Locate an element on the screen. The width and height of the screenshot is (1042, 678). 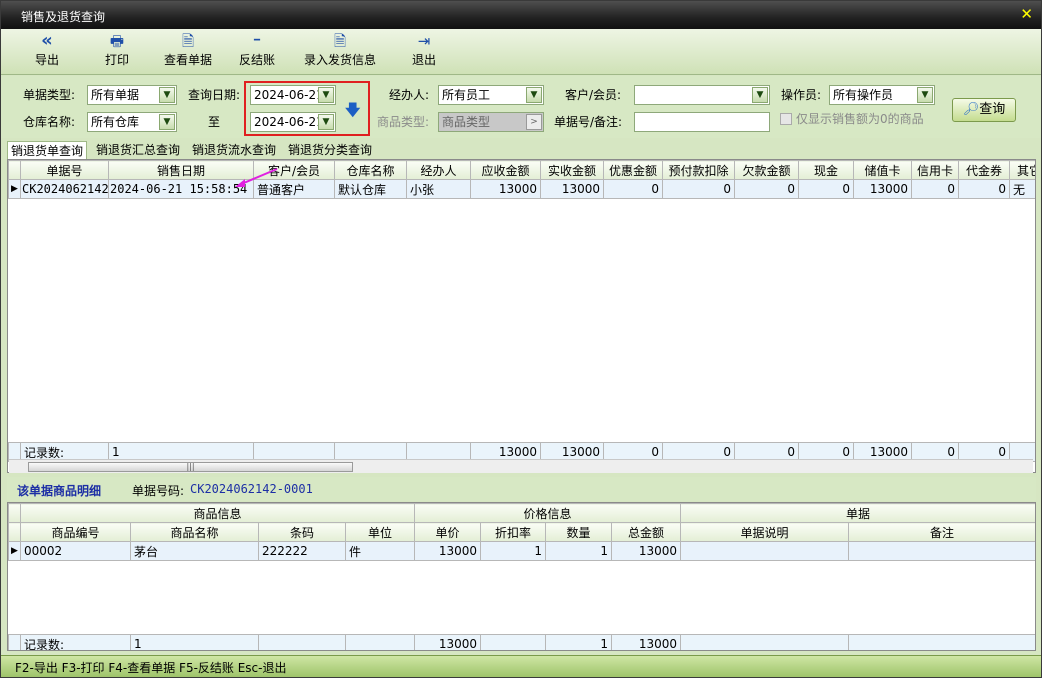
column-header: 单位 is located at coordinates (380, 532).